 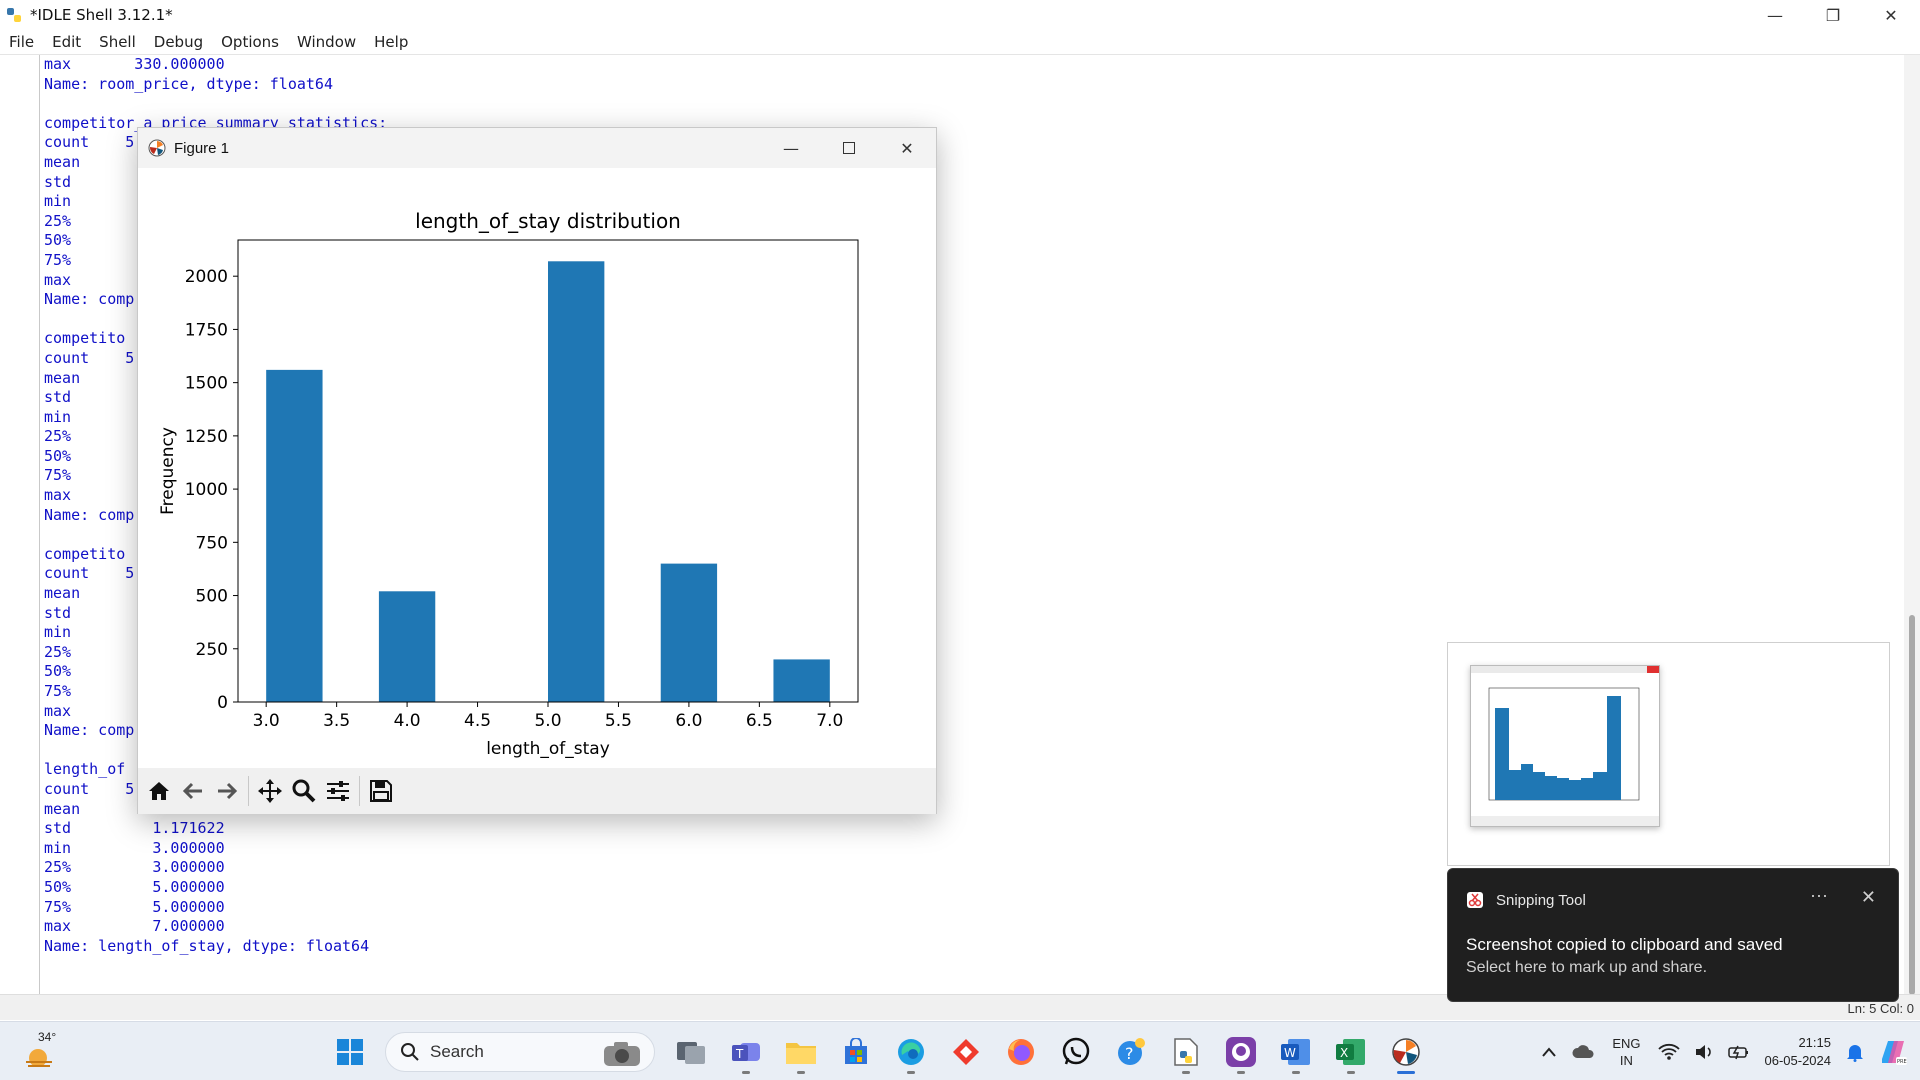 I want to click on screenshot-thumbnail, so click(x=1668, y=754).